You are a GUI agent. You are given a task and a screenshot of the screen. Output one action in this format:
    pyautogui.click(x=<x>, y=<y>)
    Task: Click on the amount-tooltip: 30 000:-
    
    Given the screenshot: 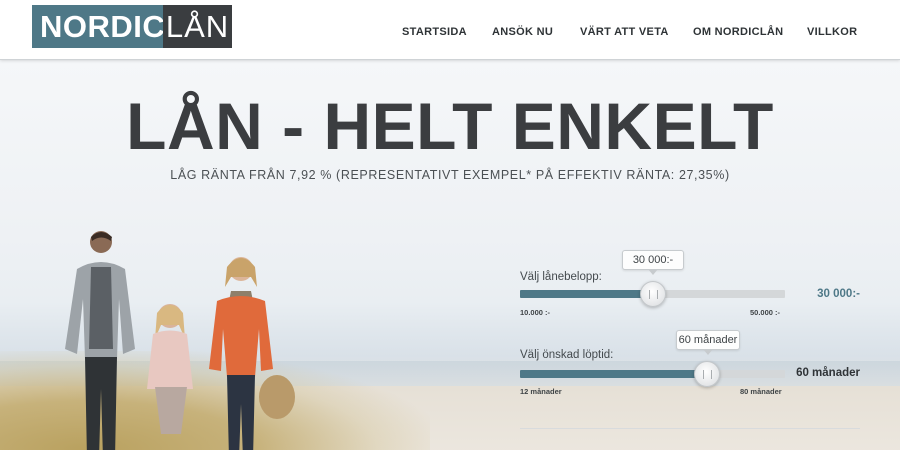 What is the action you would take?
    pyautogui.click(x=653, y=262)
    